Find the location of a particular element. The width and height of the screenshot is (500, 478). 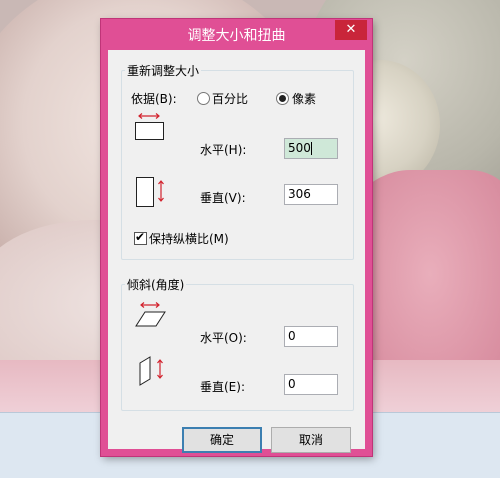

dialog-title: 调整大小和扭曲 is located at coordinates (236, 36).